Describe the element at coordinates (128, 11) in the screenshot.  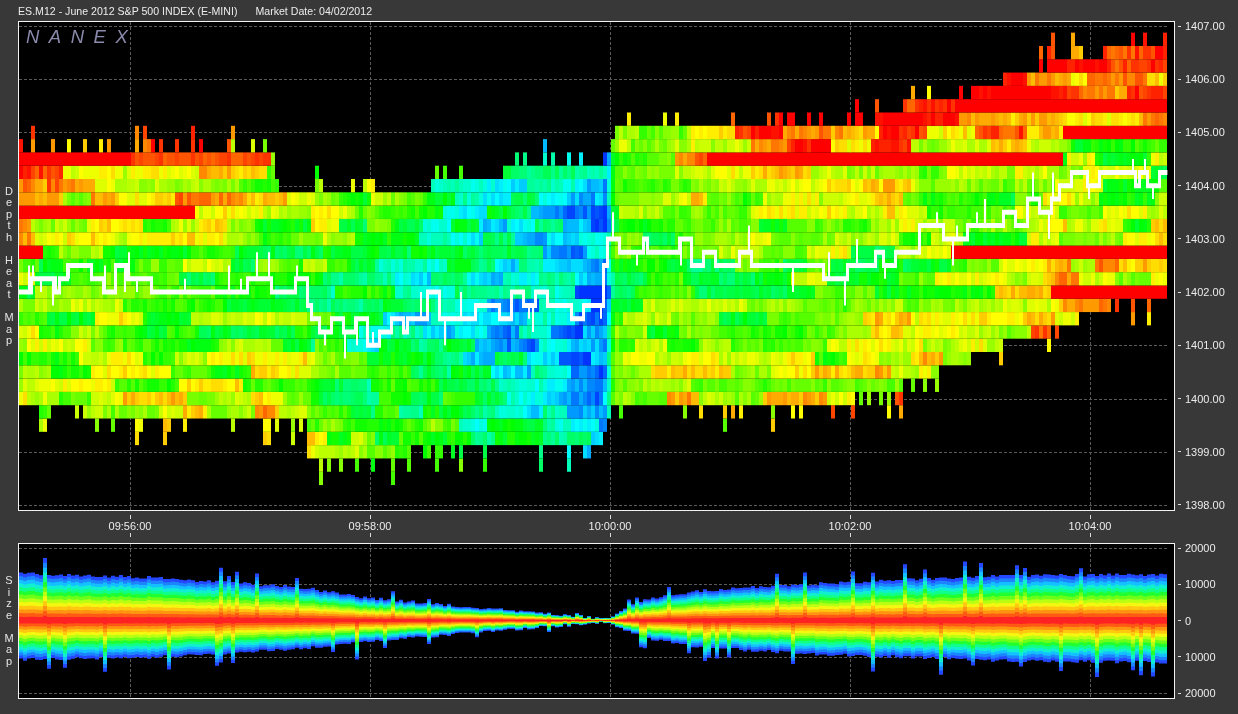
I see `instrument-title: ES.M12 - June 2012 S&P 500 INDEX (E-MINI)` at that location.